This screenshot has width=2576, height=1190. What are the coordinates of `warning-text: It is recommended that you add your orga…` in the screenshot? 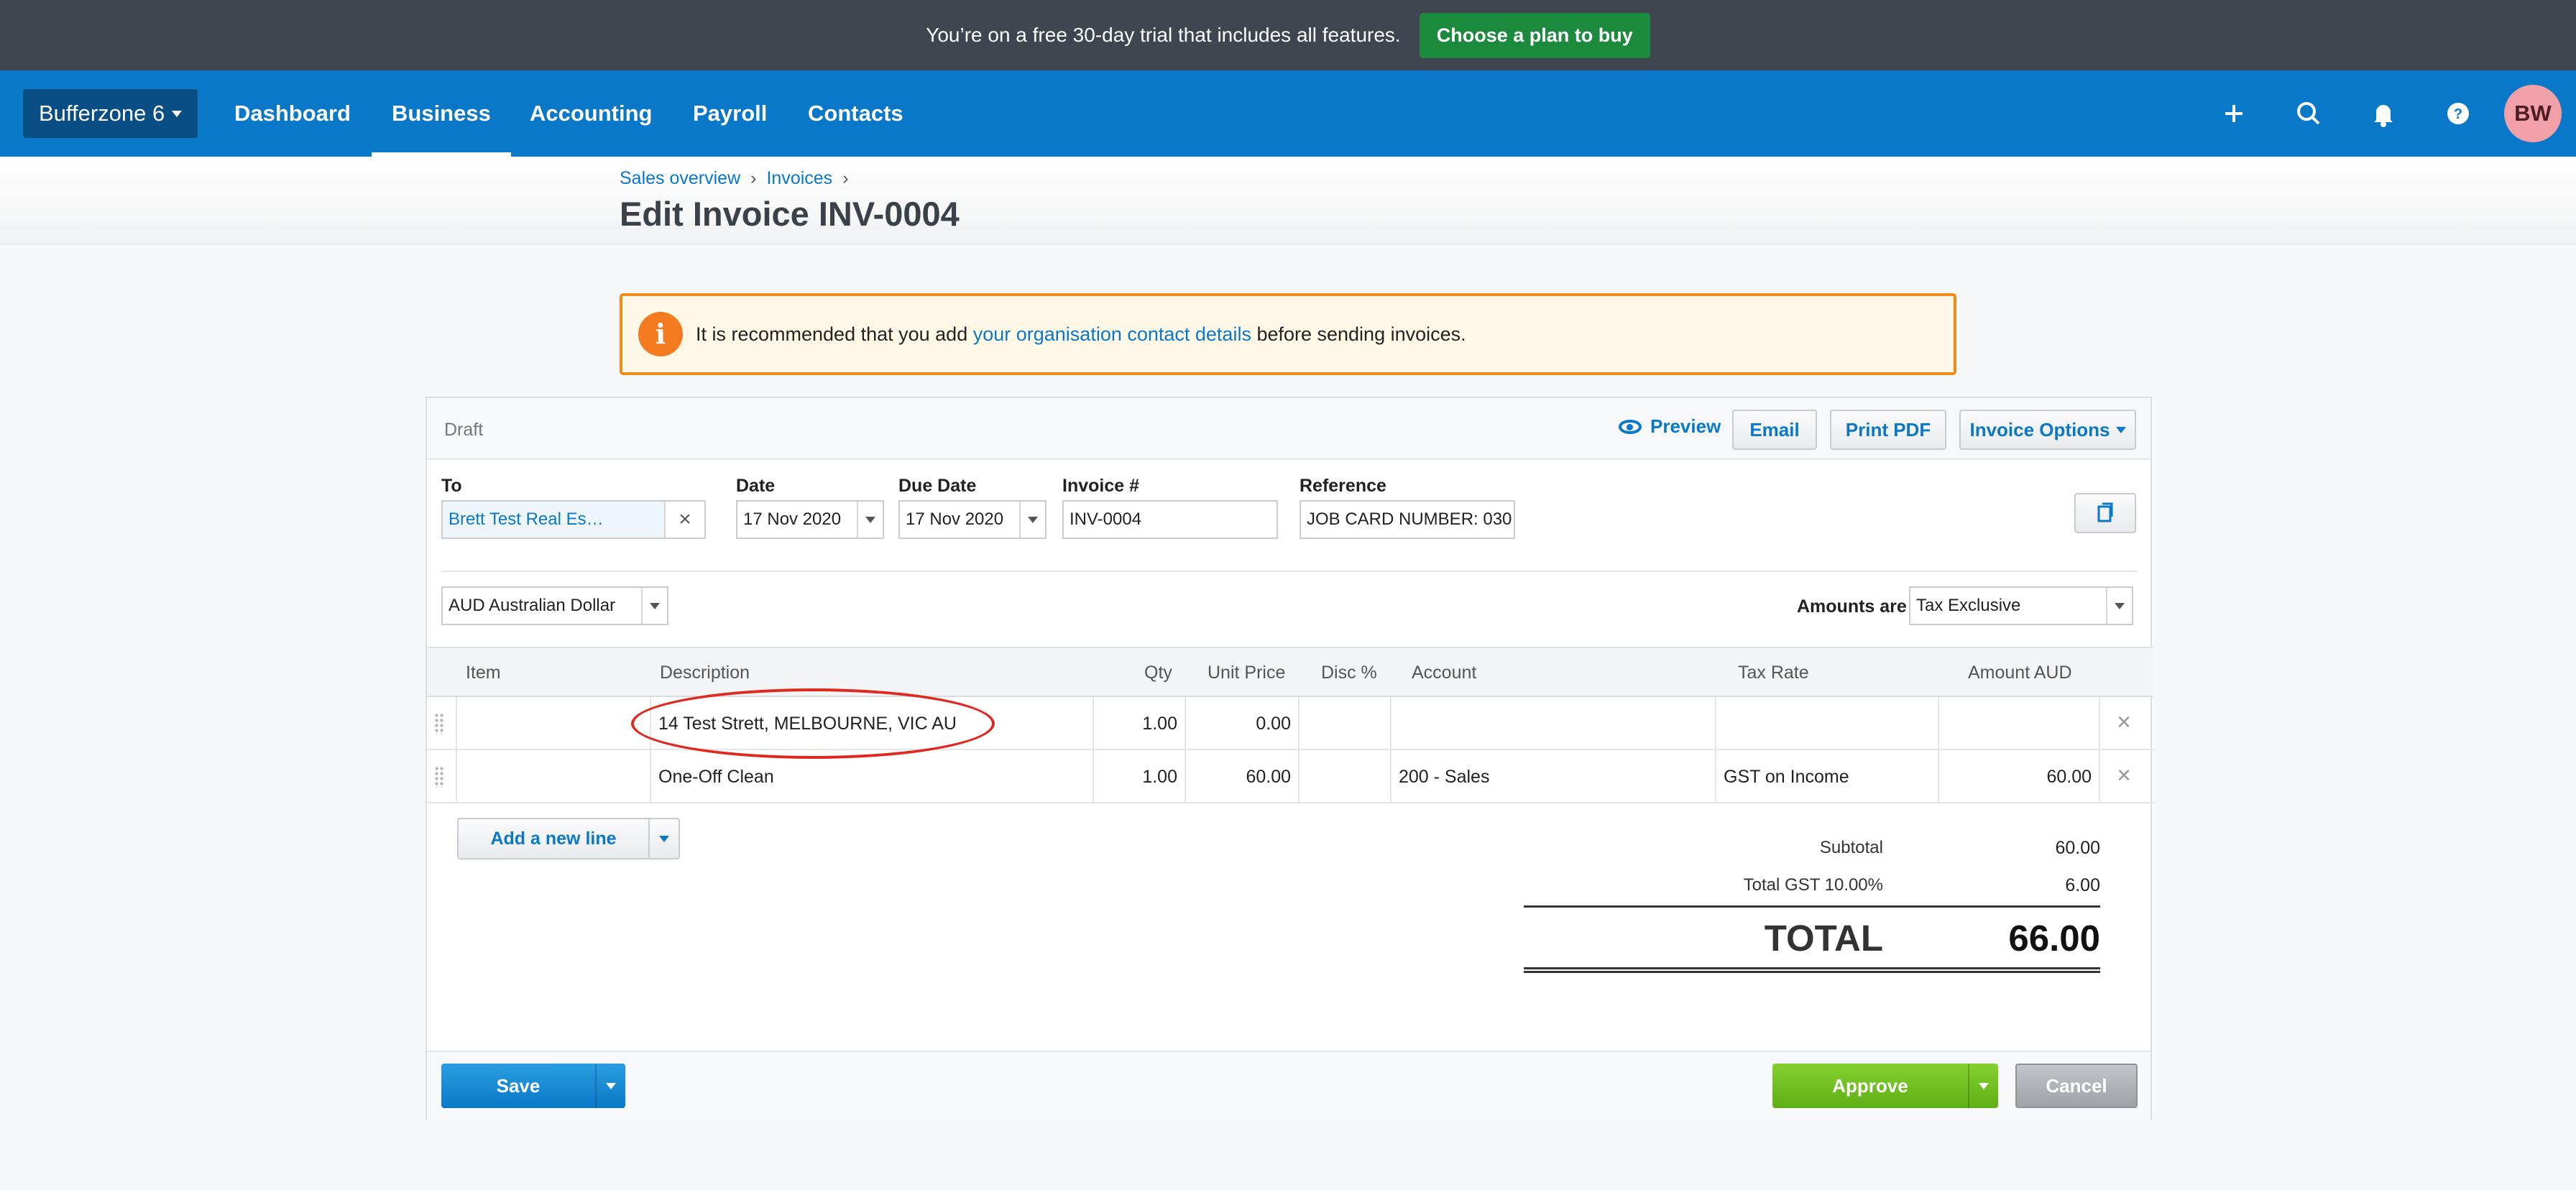 It's located at (1081, 334).